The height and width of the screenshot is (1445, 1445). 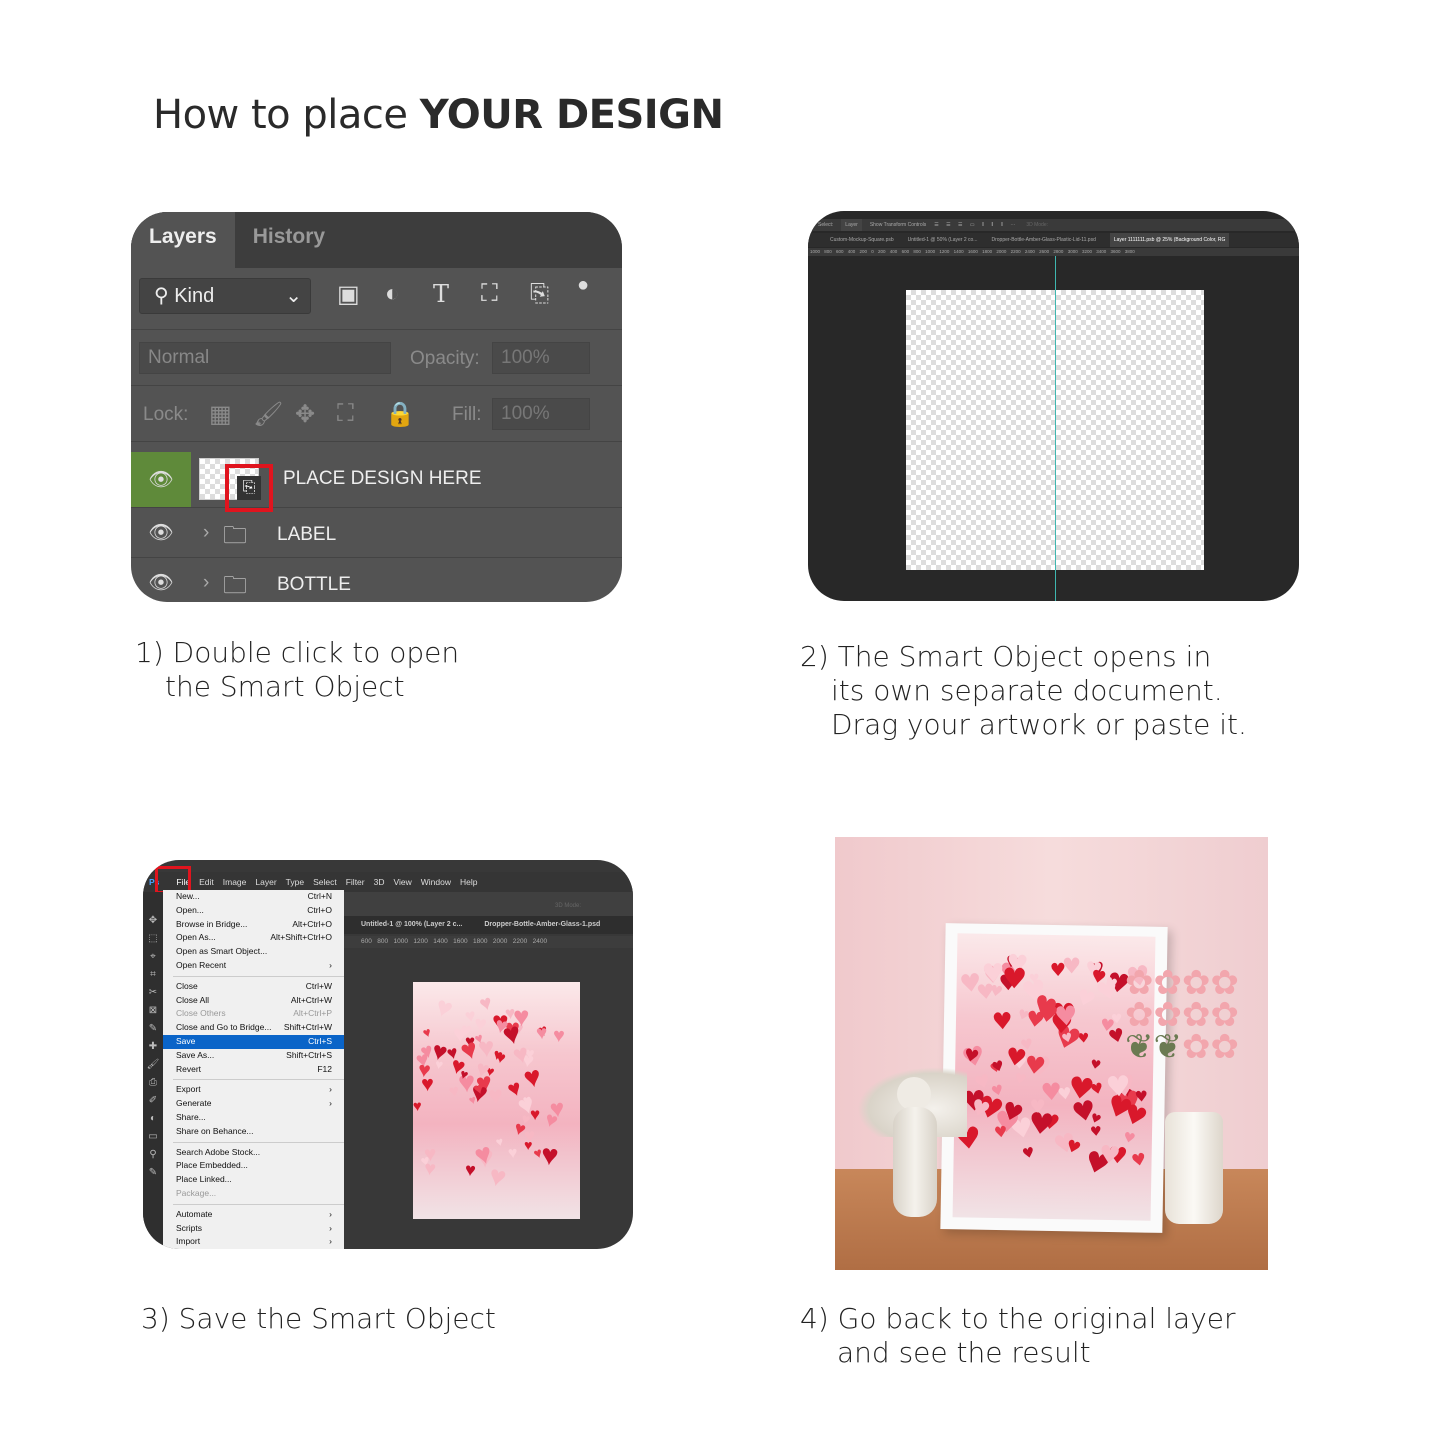 I want to click on menu-item-close-all: Close All Alt+Ctrl+W, so click(x=253, y=1001).